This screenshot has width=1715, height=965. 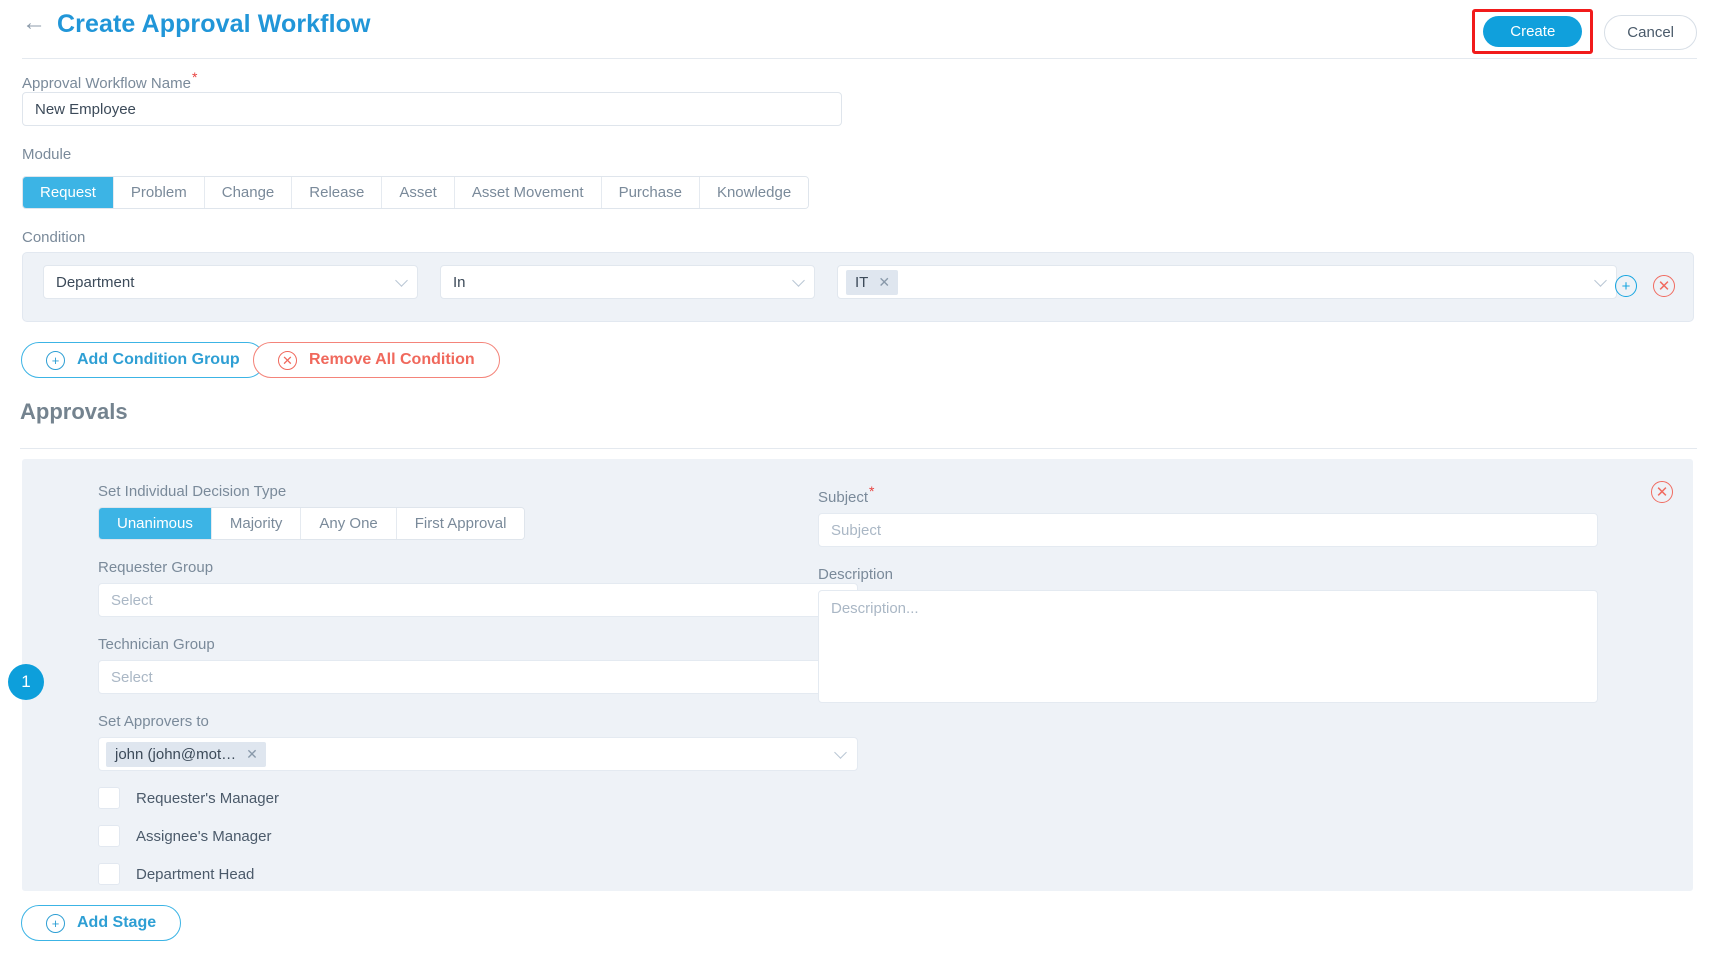 What do you see at coordinates (155, 523) in the screenshot?
I see `decision-tab-unanimous: Unanimous` at bounding box center [155, 523].